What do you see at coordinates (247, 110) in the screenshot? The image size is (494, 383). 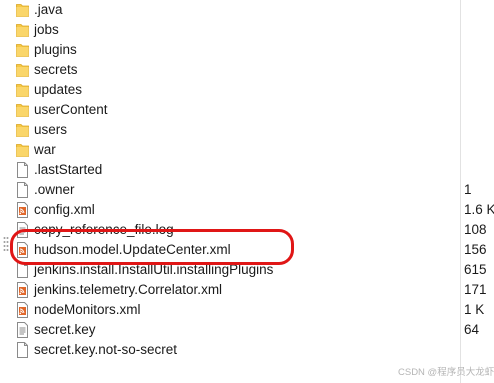 I see `folder-row: userContent` at bounding box center [247, 110].